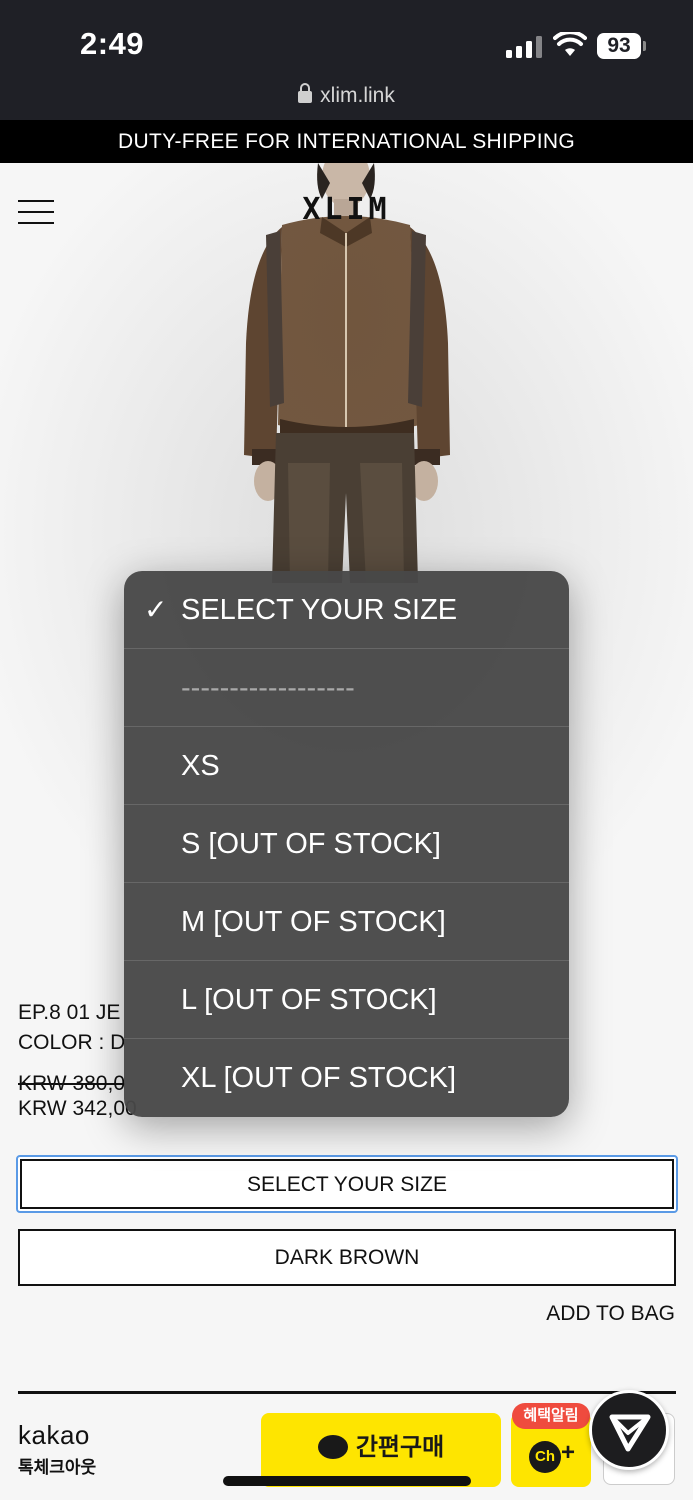  I want to click on chat-bubble-icon, so click(332, 1446).